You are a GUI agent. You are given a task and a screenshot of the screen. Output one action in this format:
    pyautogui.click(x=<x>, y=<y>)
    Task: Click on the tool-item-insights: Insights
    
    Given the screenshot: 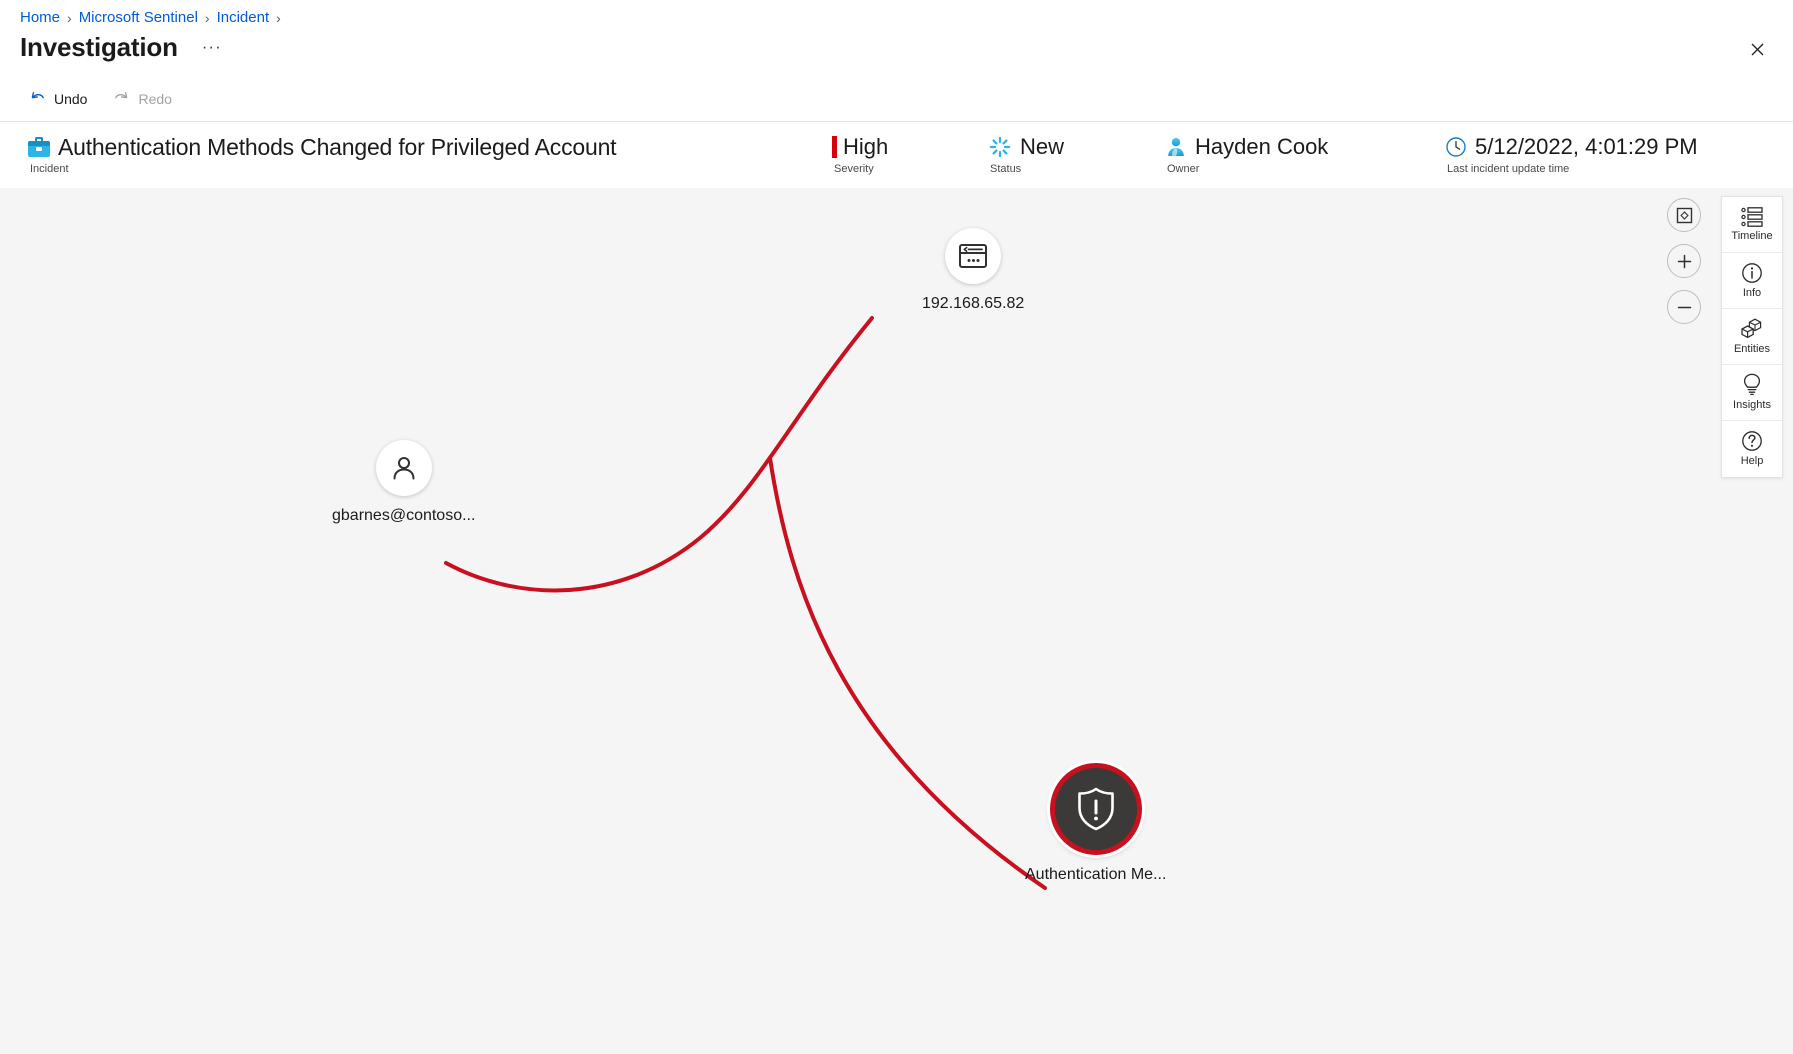 What is the action you would take?
    pyautogui.click(x=1752, y=393)
    